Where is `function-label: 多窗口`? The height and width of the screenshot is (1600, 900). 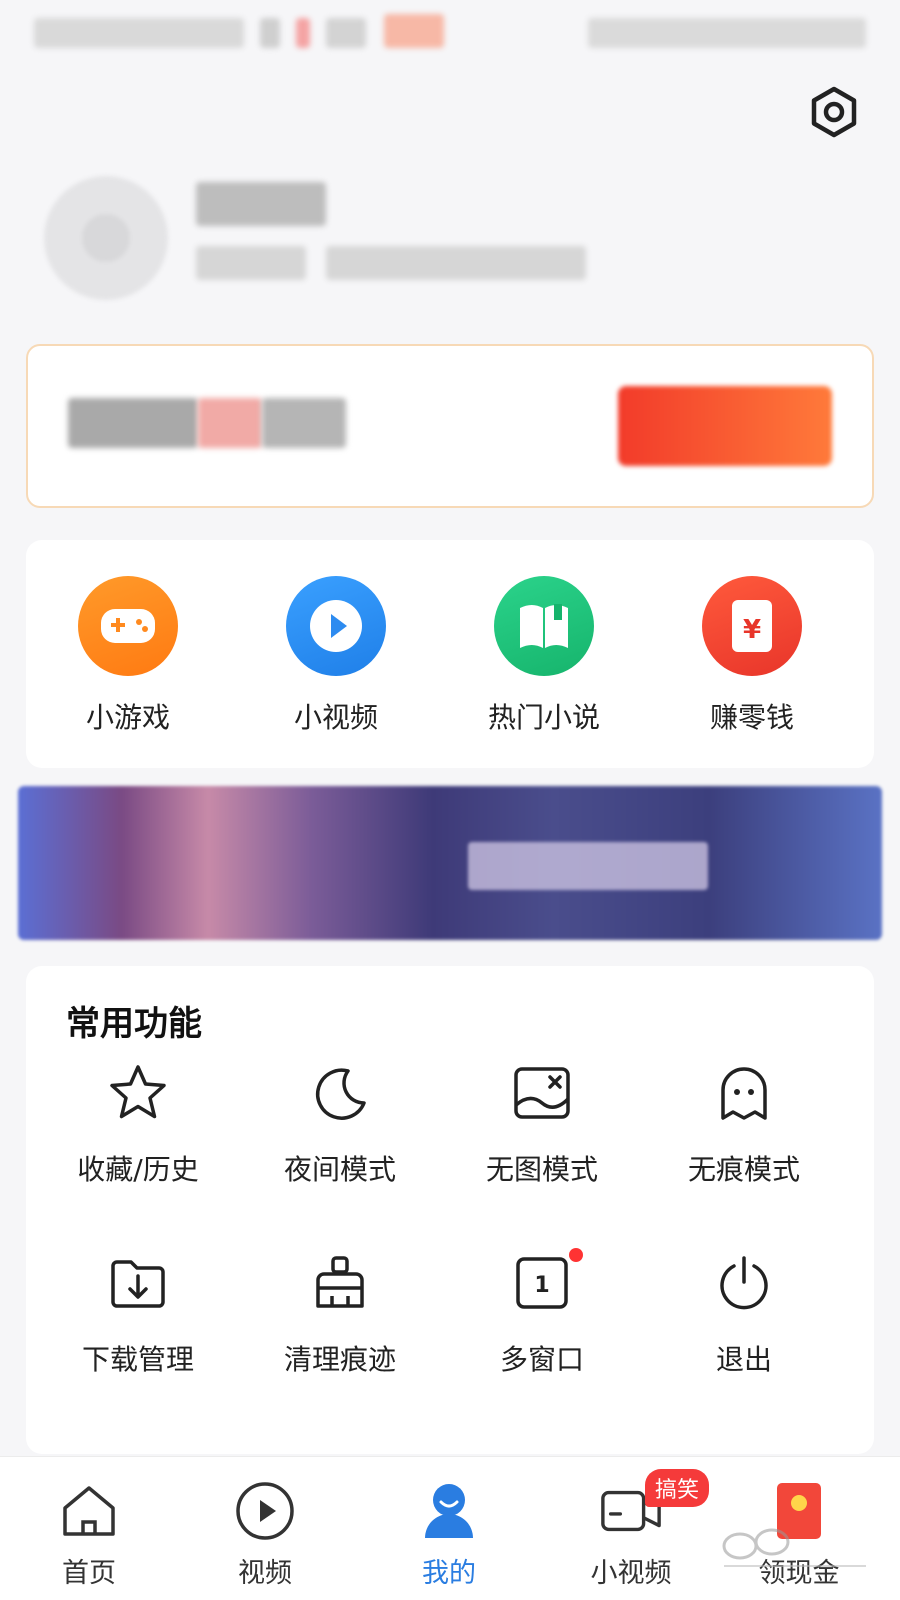 function-label: 多窗口 is located at coordinates (541, 1359).